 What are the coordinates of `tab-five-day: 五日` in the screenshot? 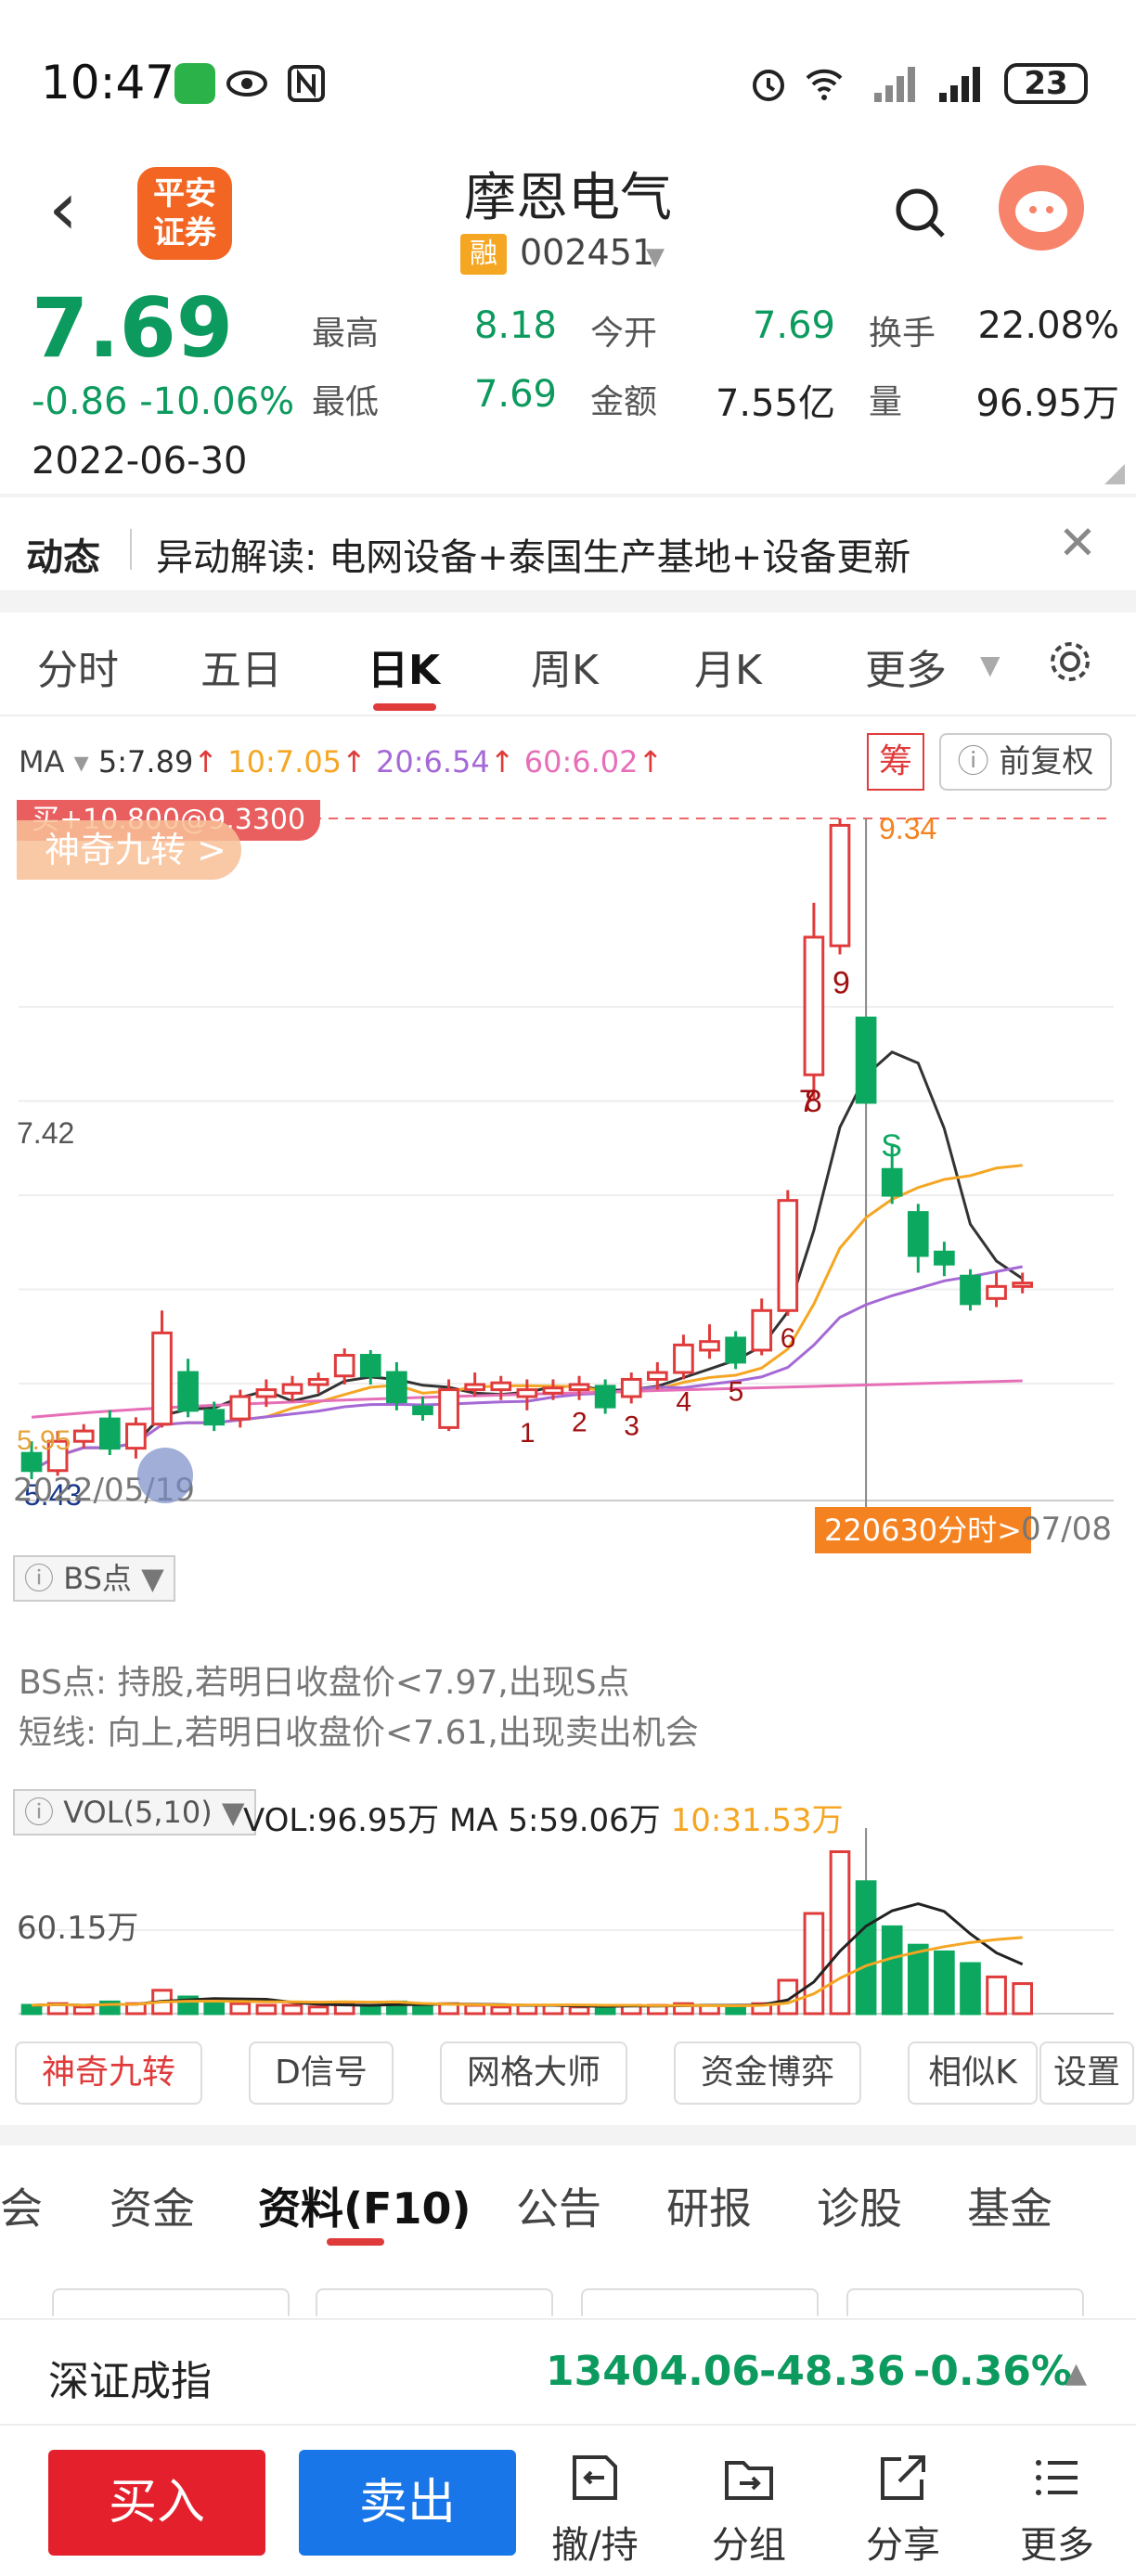 It's located at (241, 666).